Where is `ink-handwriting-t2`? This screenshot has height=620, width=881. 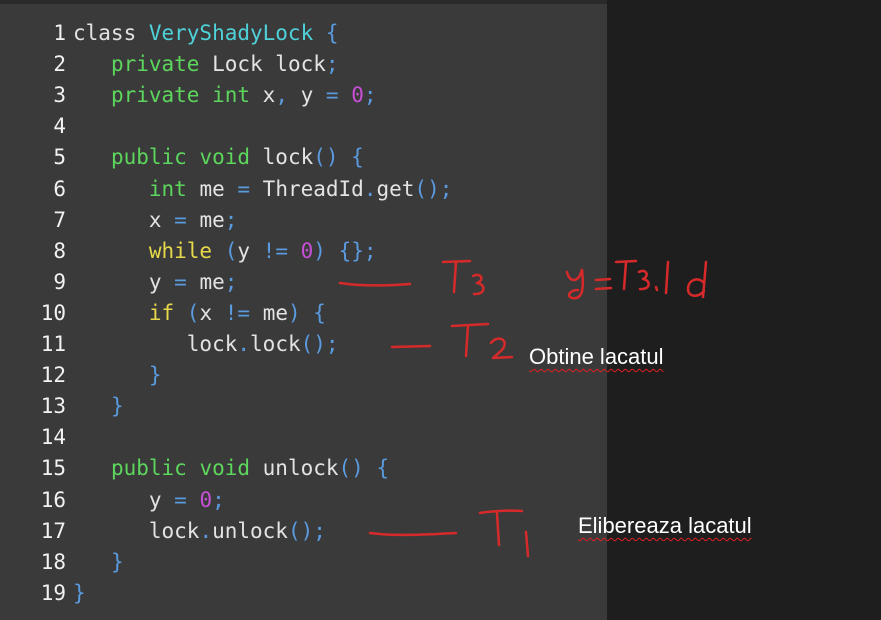
ink-handwriting-t2 is located at coordinates (482, 341).